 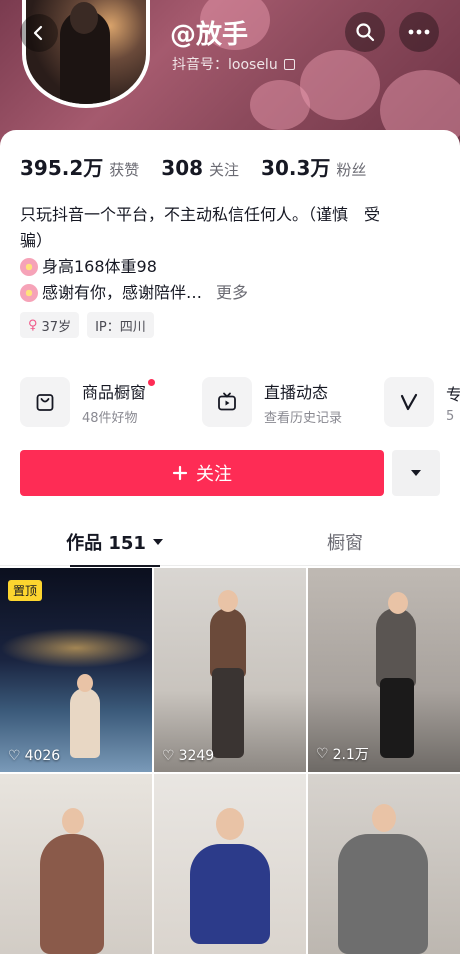 What do you see at coordinates (25, 590) in the screenshot?
I see `pinned-badge: 置顶` at bounding box center [25, 590].